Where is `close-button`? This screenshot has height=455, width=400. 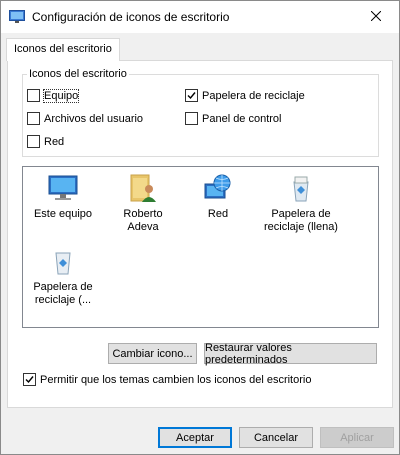 close-button is located at coordinates (376, 17).